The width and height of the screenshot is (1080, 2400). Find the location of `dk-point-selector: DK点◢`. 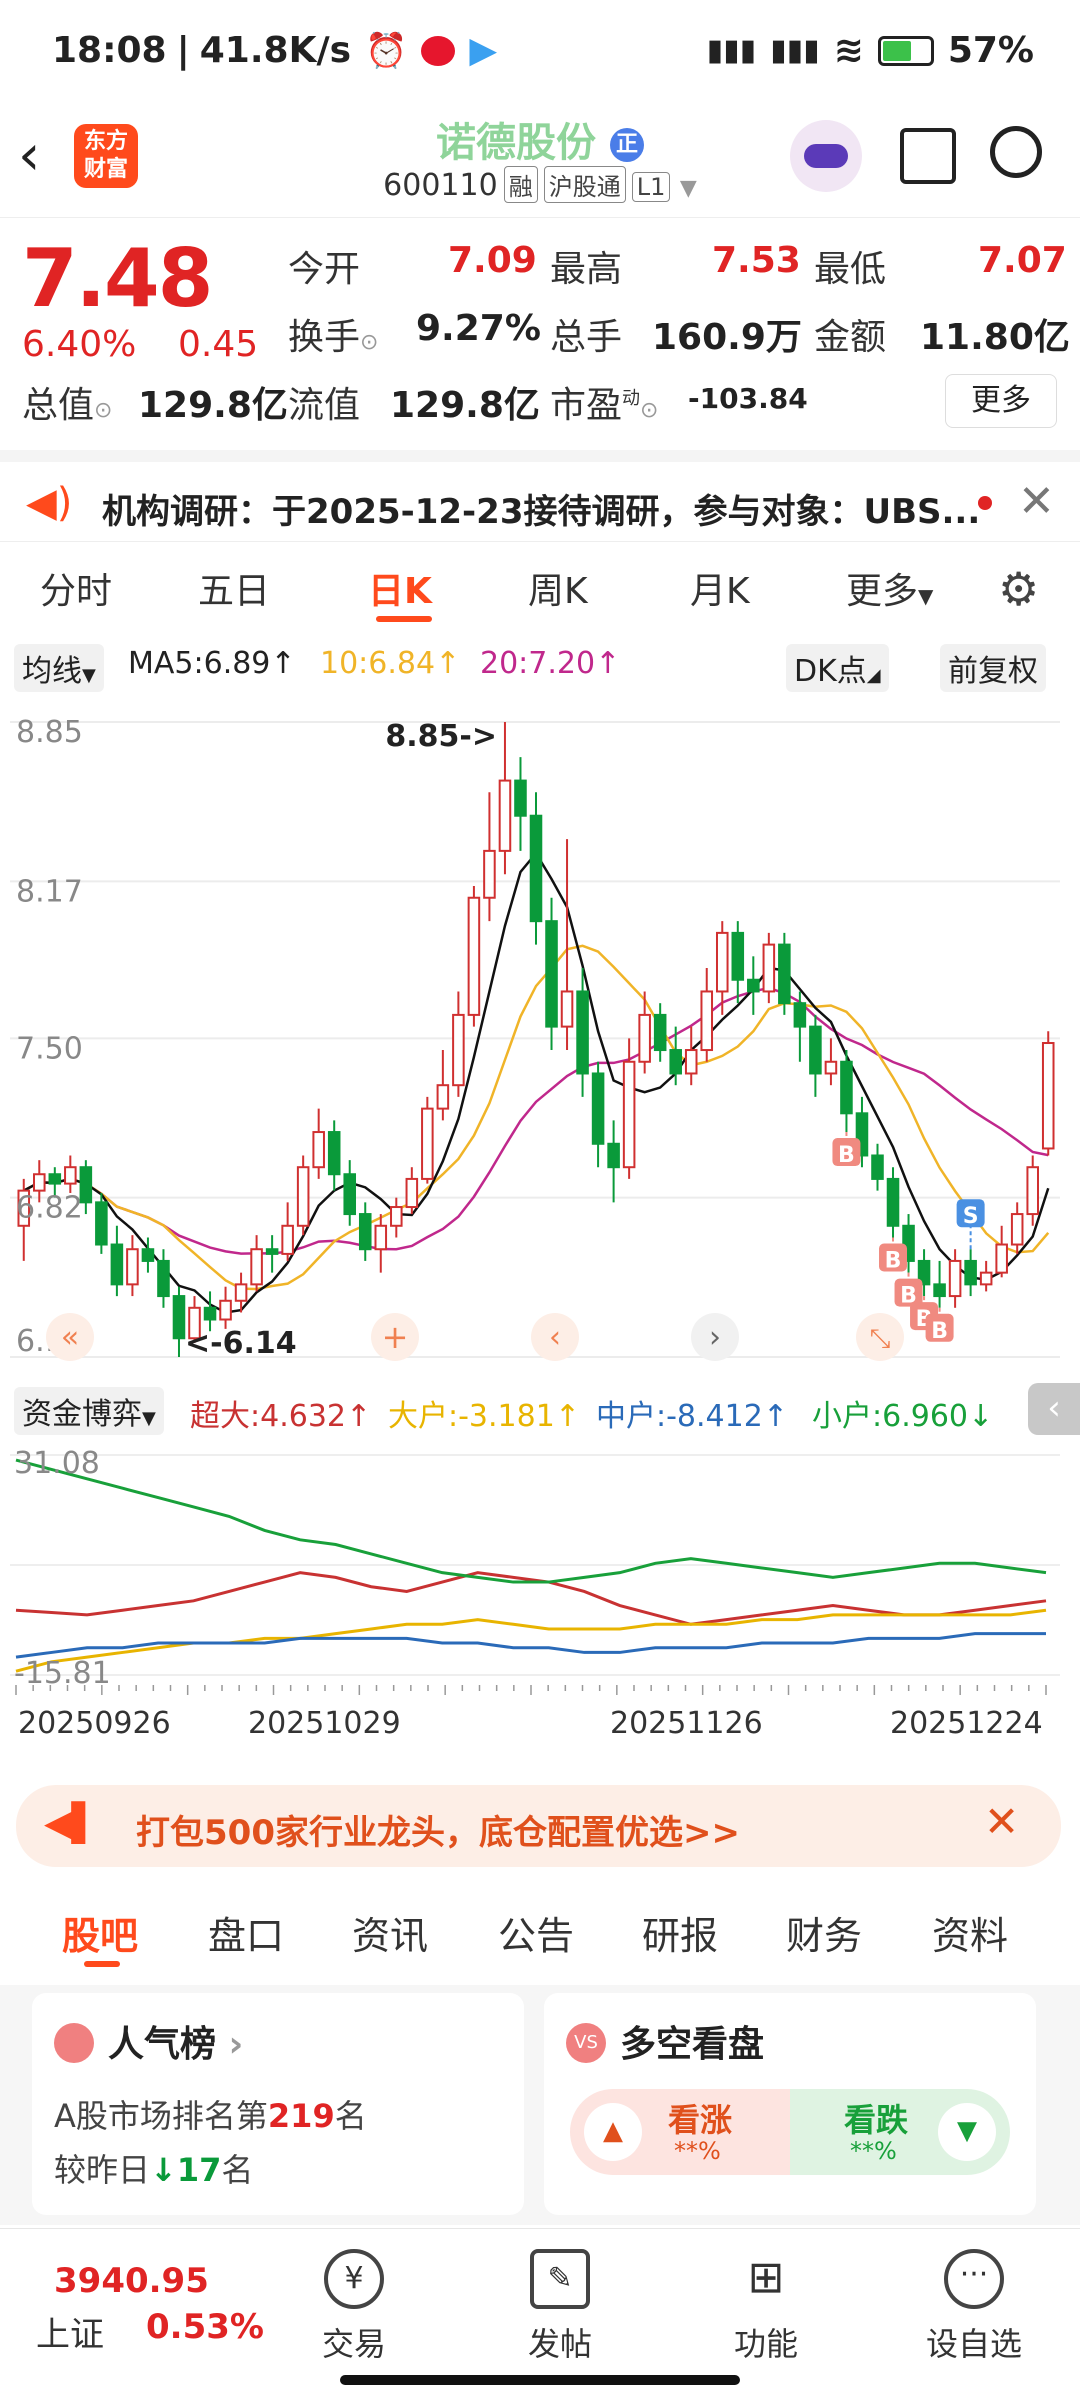

dk-point-selector: DK点◢ is located at coordinates (837, 668).